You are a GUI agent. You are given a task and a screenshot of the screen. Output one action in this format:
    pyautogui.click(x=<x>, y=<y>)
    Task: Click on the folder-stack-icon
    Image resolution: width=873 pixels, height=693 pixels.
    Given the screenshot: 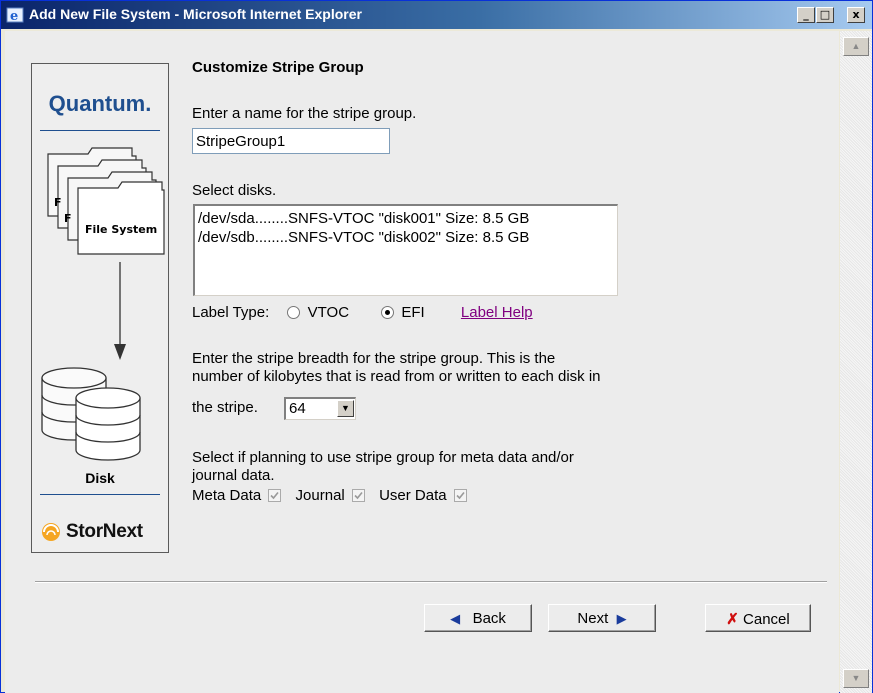 What is the action you would take?
    pyautogui.click(x=106, y=201)
    